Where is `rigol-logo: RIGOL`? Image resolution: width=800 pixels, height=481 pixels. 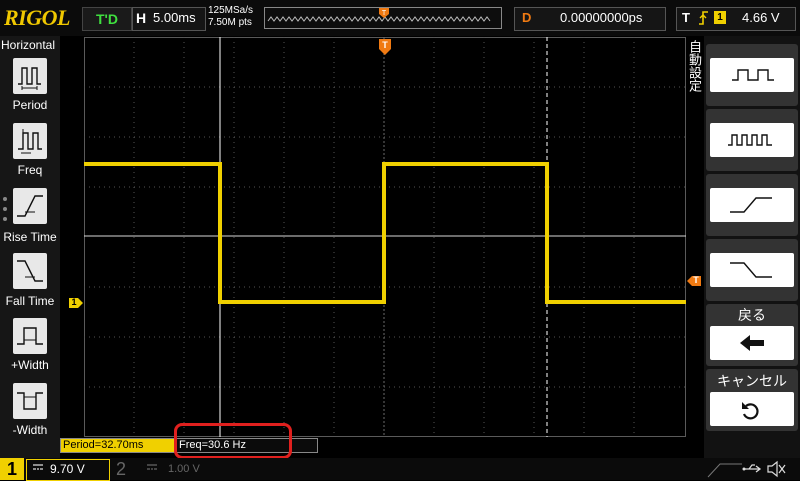 rigol-logo: RIGOL is located at coordinates (37, 17).